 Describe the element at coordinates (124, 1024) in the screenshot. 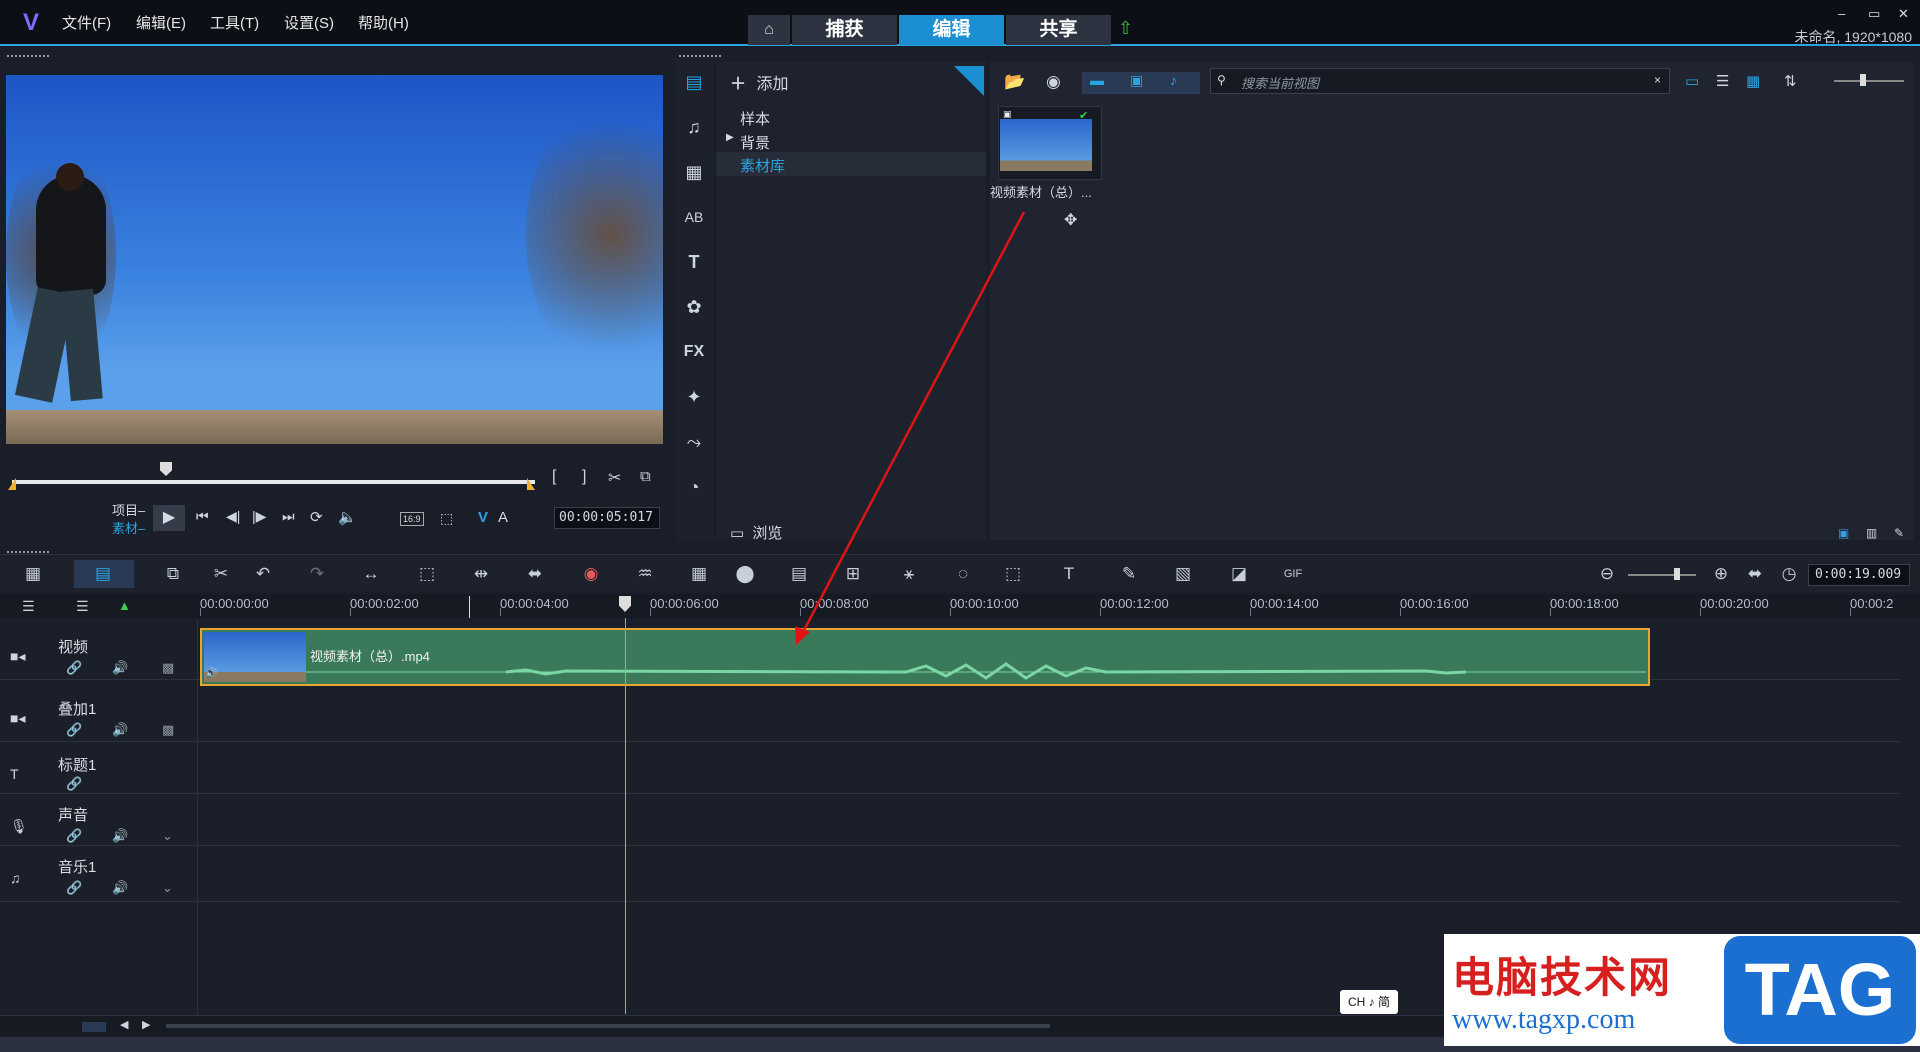

I see `scroll-left-icon: ◀` at that location.